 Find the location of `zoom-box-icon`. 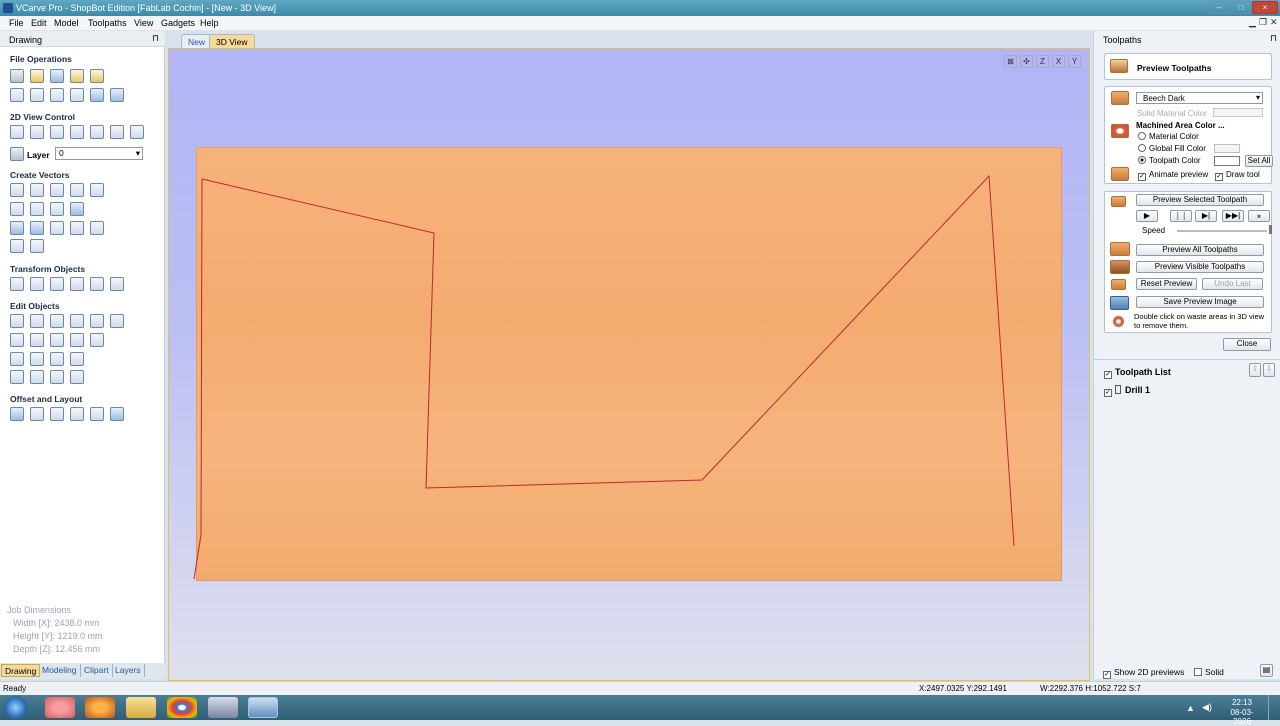

zoom-box-icon is located at coordinates (77, 132).